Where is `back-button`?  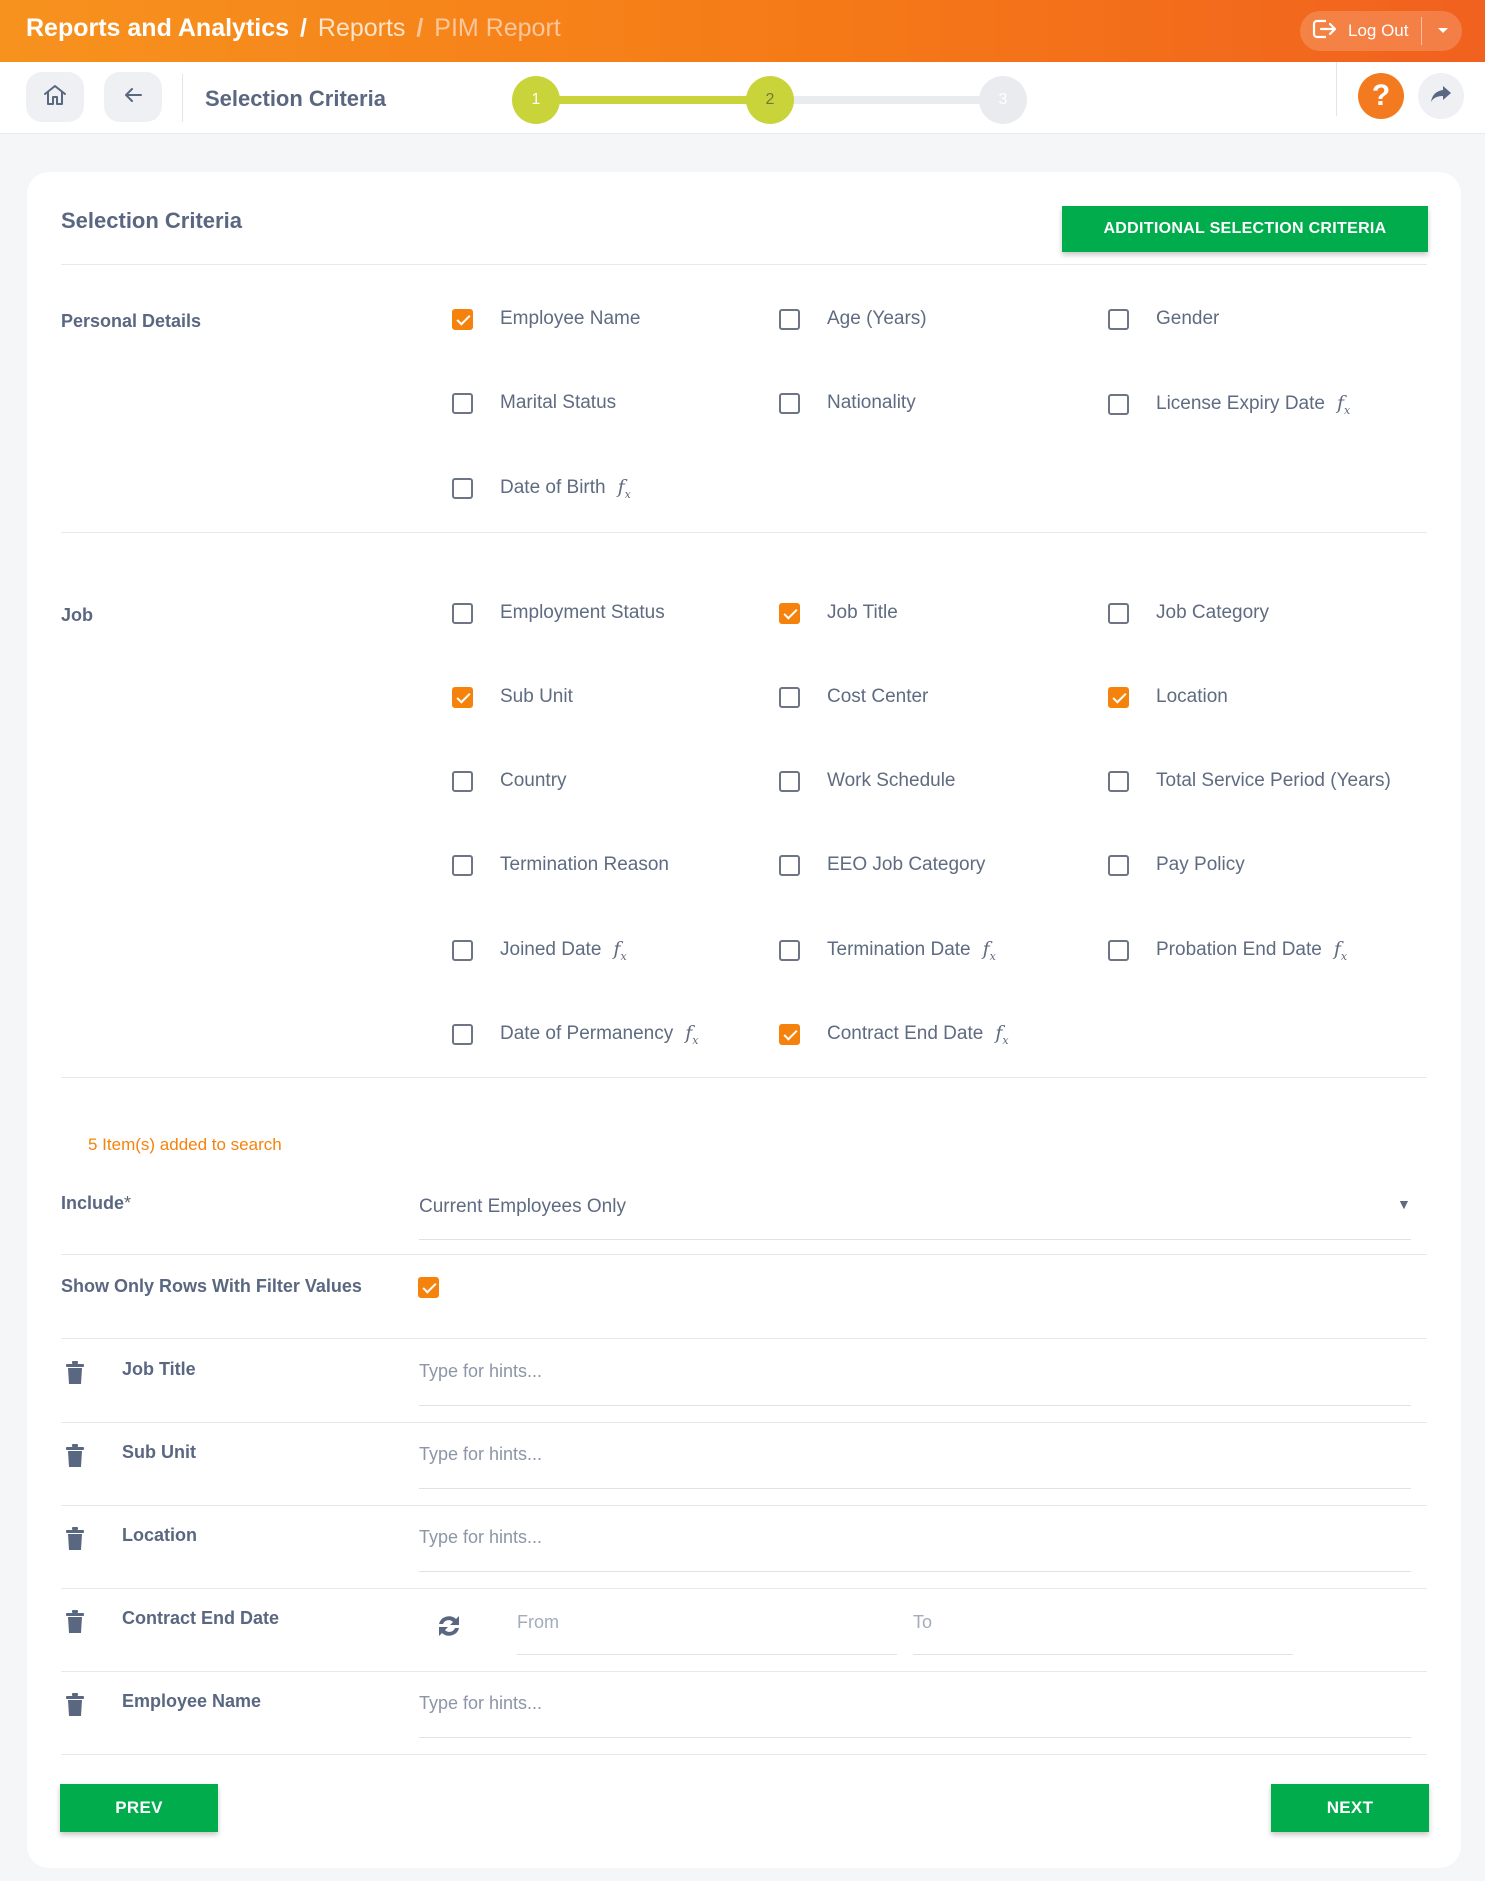
back-button is located at coordinates (133, 97).